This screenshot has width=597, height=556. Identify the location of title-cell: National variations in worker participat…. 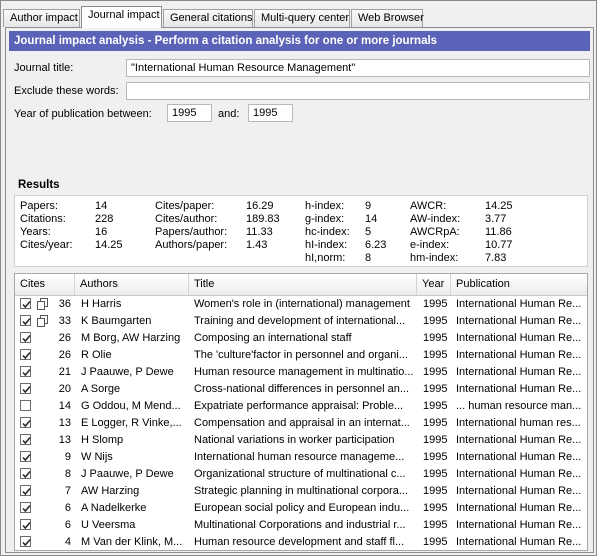
(294, 440).